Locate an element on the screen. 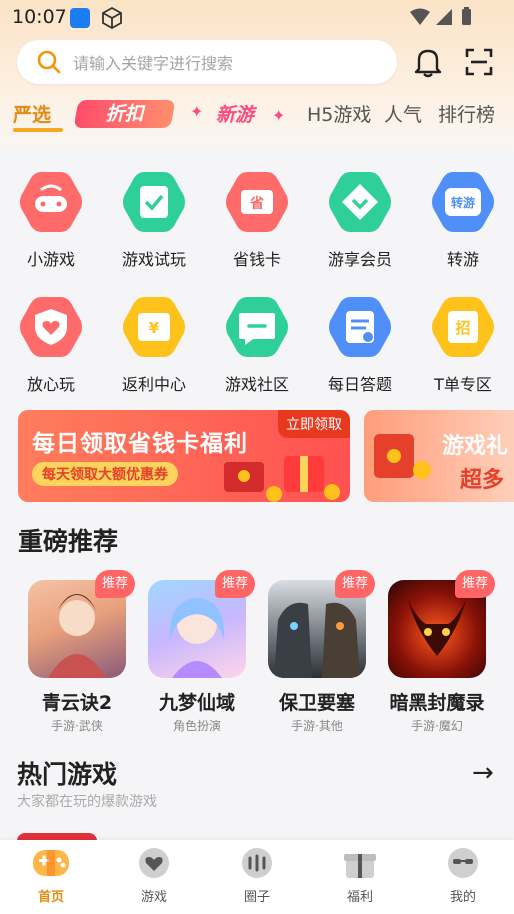 The height and width of the screenshot is (914, 514). quiz-doc-icon is located at coordinates (360, 327).